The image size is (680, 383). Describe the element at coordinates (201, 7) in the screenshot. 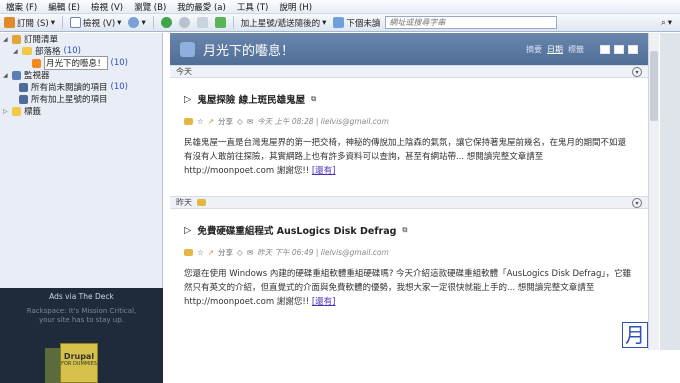

I see `menu-favorites: 我的最愛 (a)` at that location.